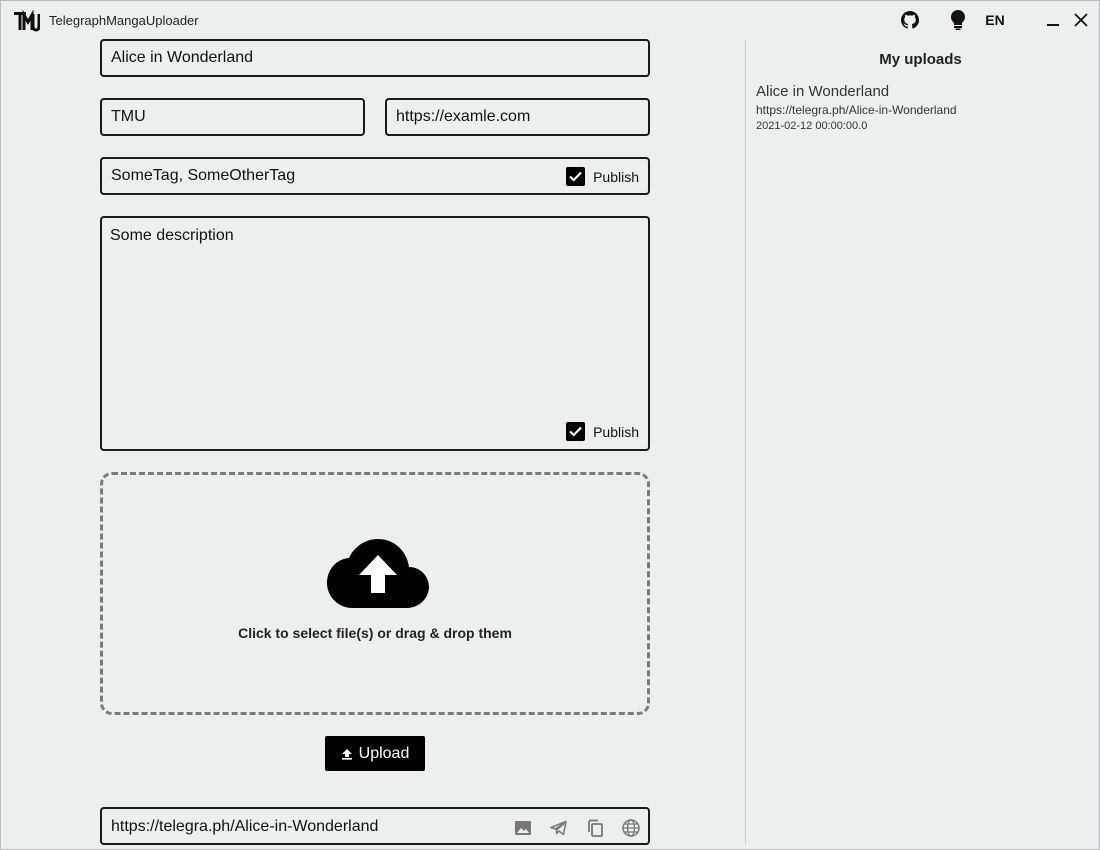 The image size is (1100, 850). I want to click on close-icon, so click(1081, 20).